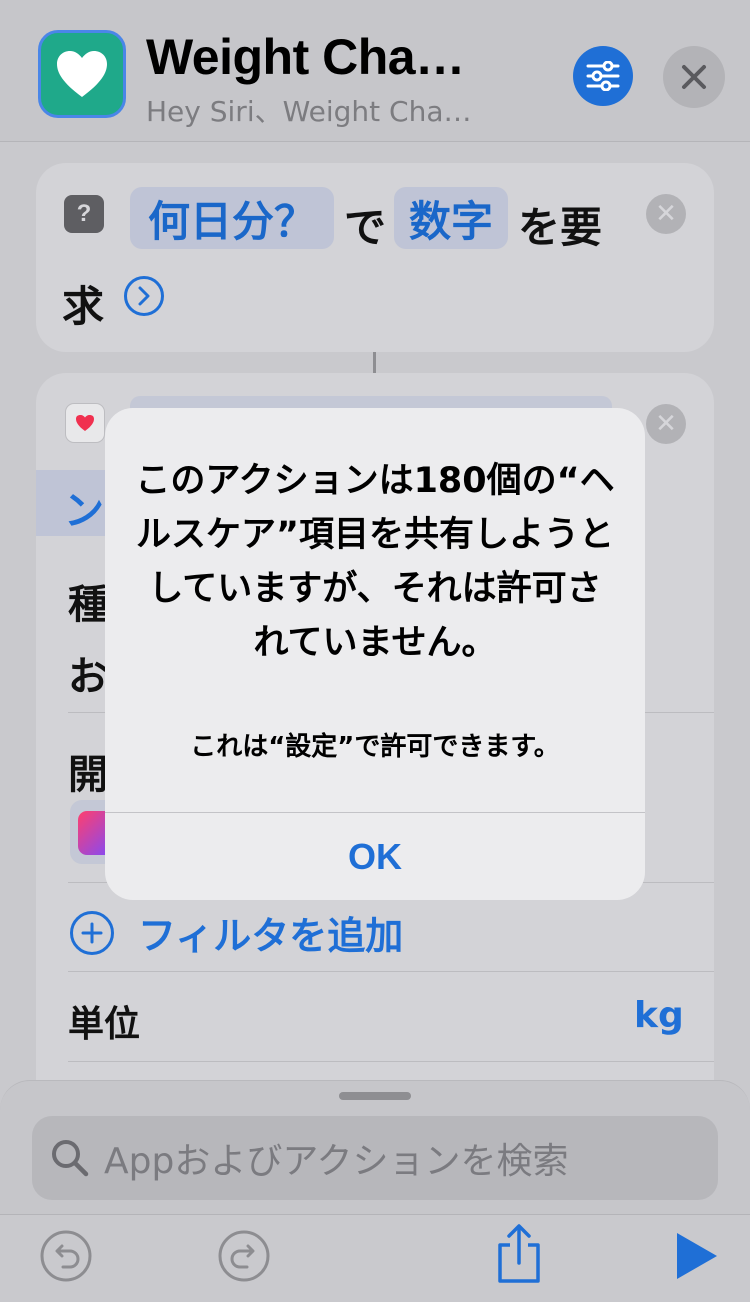  What do you see at coordinates (365, 227) in the screenshot?
I see `connector-text: で` at bounding box center [365, 227].